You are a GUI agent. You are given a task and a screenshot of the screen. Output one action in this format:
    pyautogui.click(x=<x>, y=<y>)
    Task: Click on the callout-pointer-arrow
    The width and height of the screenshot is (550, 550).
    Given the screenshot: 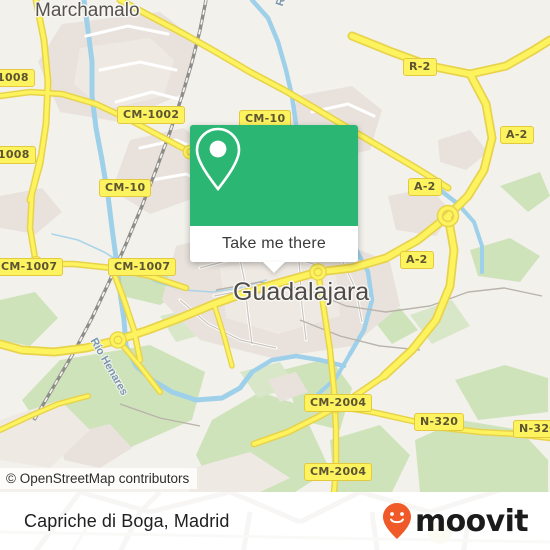 What is the action you would take?
    pyautogui.click(x=274, y=267)
    